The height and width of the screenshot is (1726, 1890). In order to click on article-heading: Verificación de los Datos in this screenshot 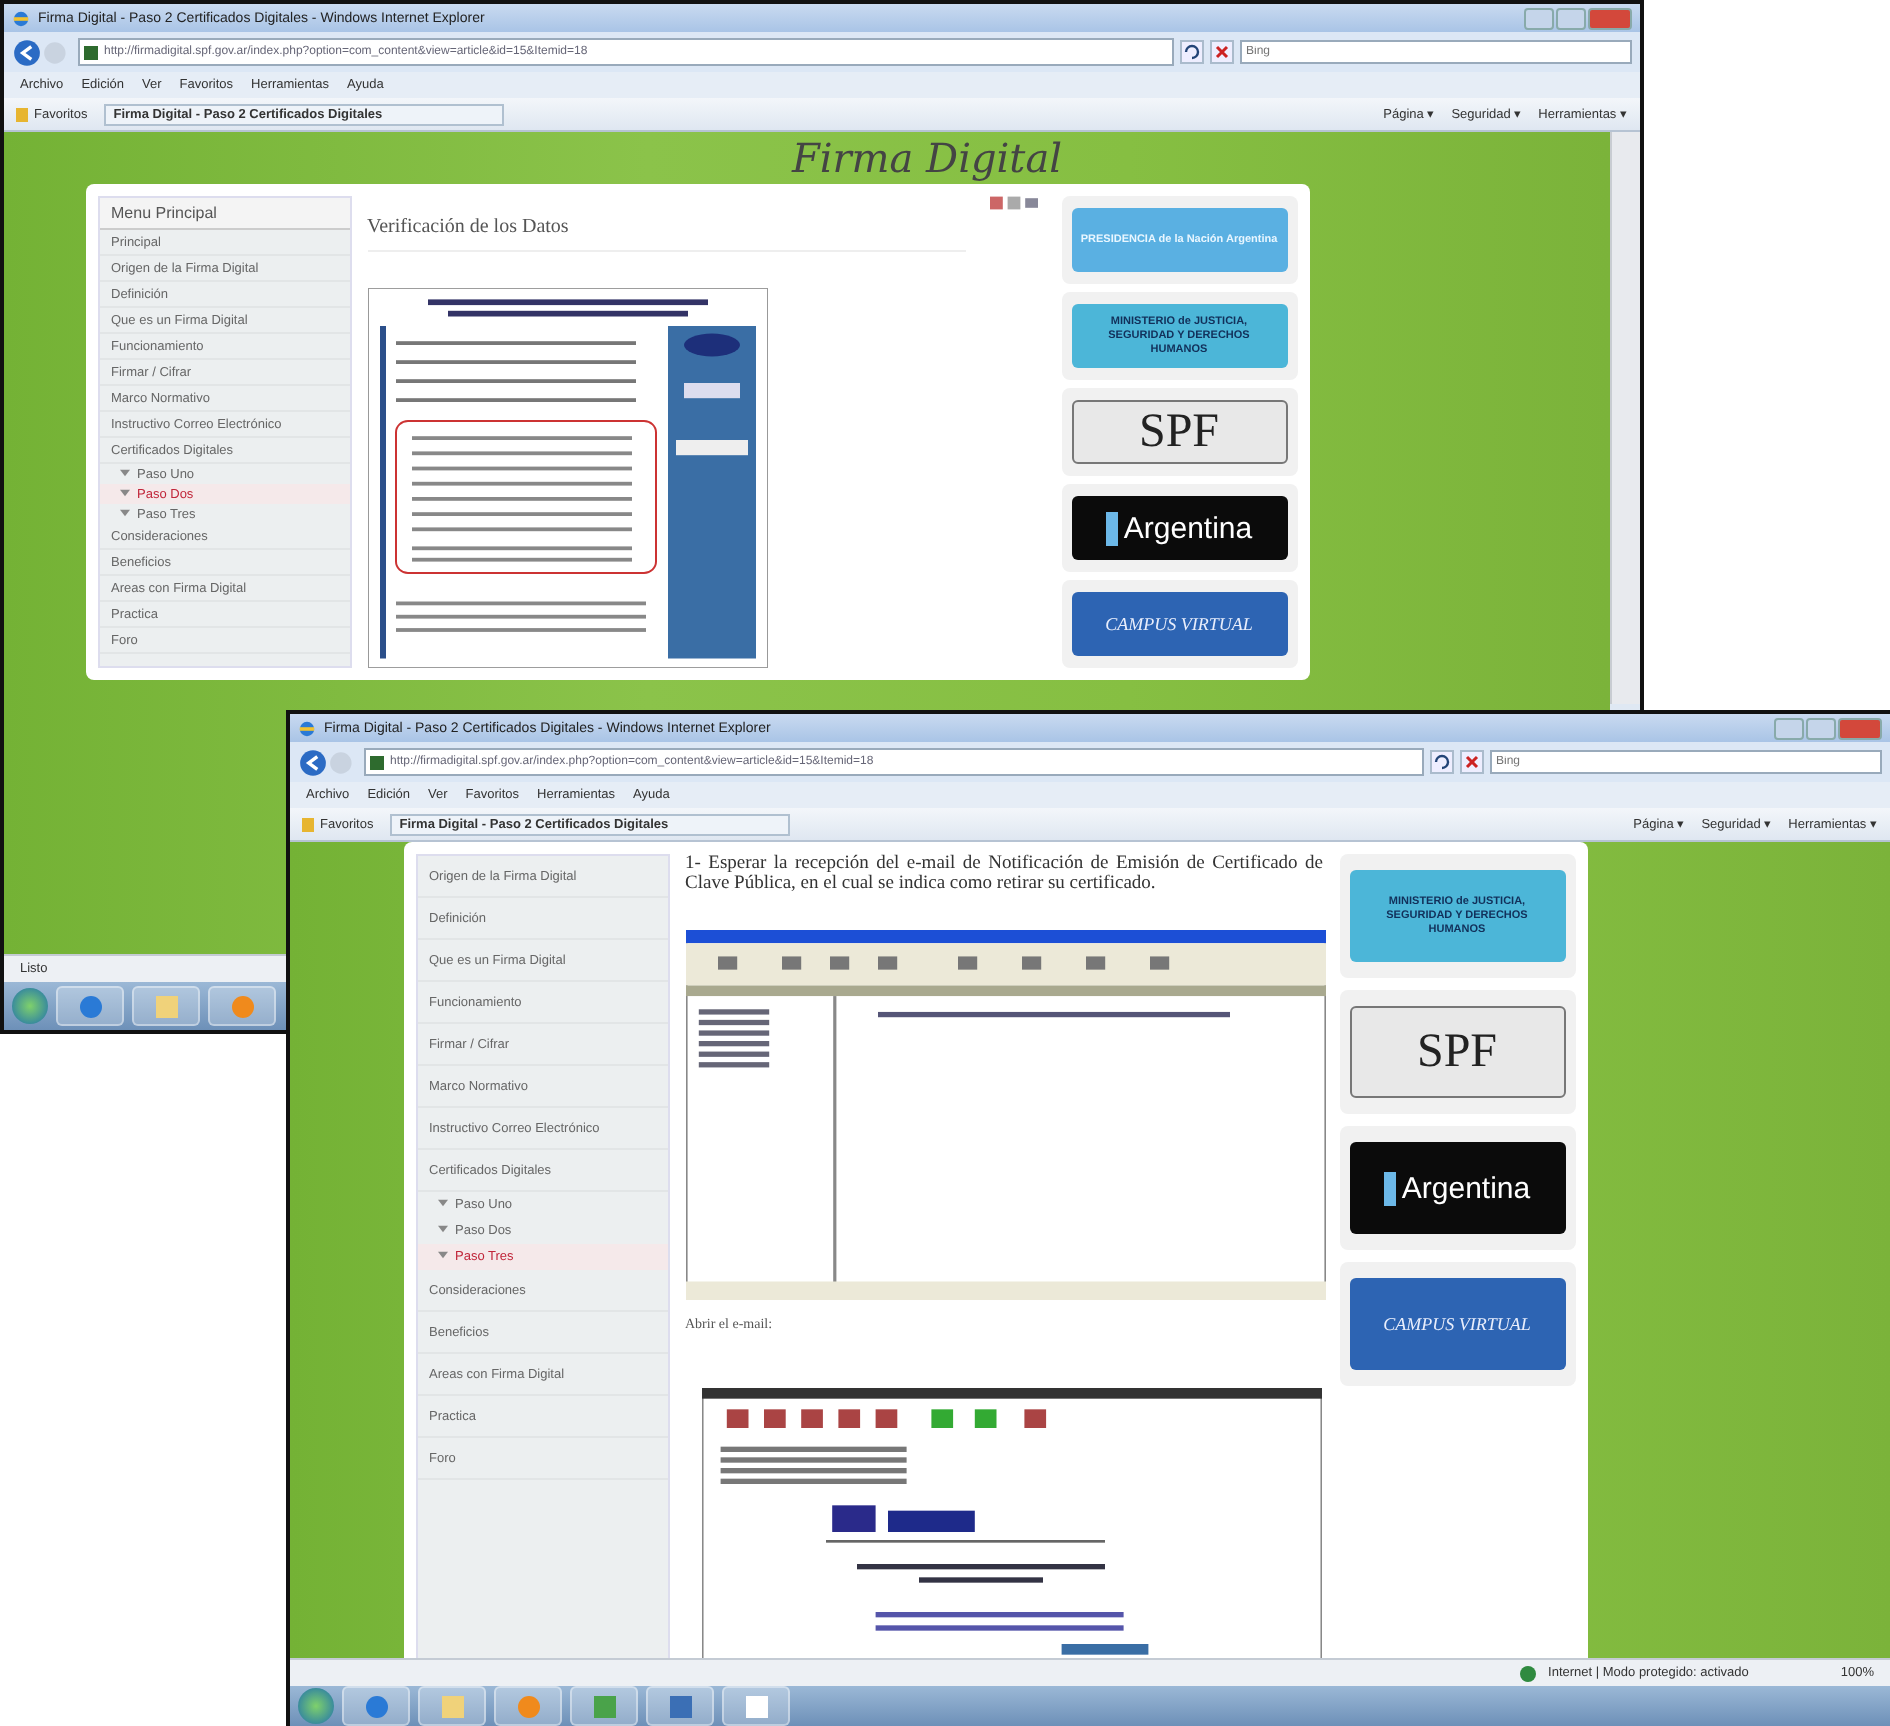, I will do `click(666, 224)`.